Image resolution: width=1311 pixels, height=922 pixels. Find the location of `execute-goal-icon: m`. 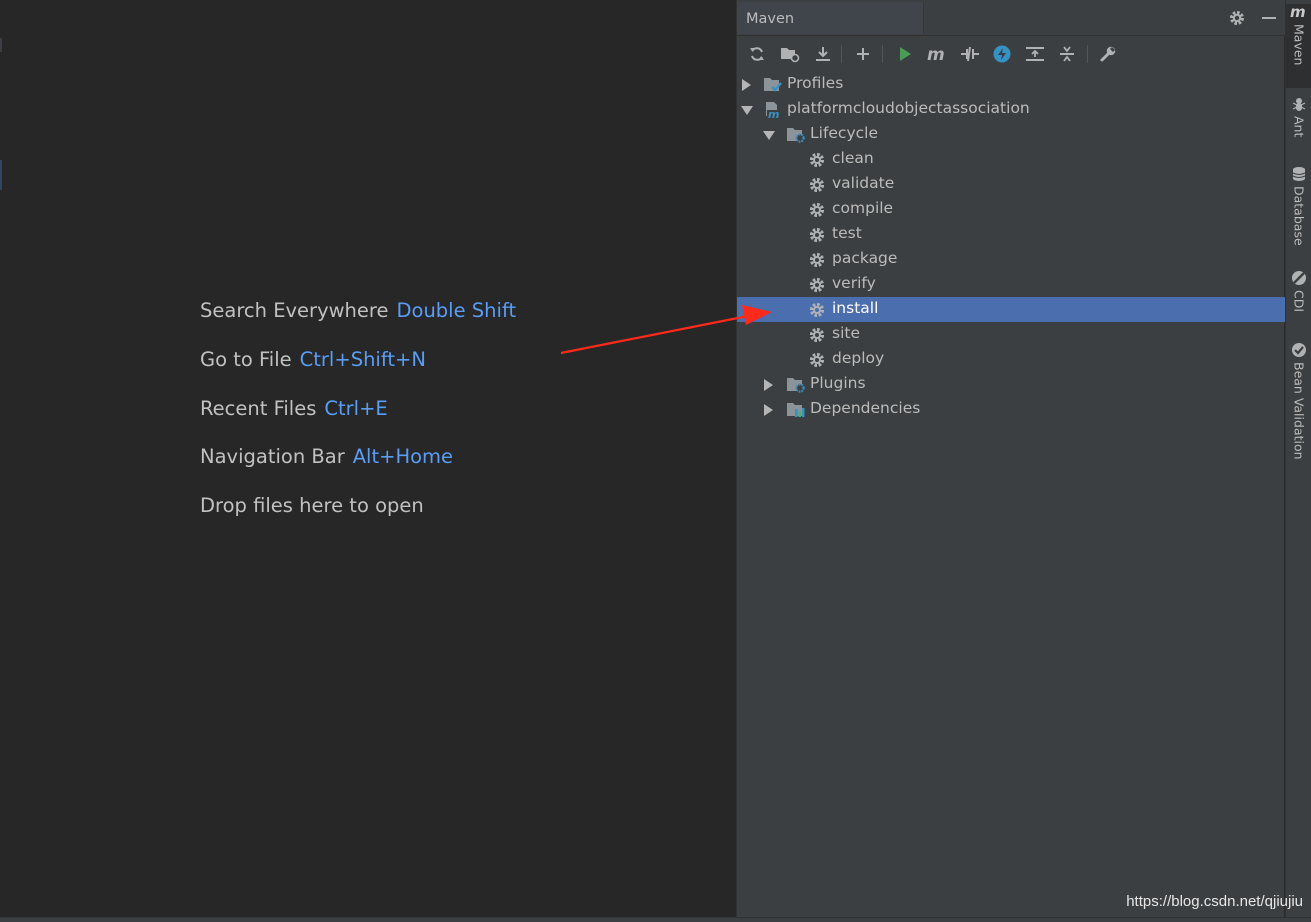

execute-goal-icon: m is located at coordinates (937, 54).